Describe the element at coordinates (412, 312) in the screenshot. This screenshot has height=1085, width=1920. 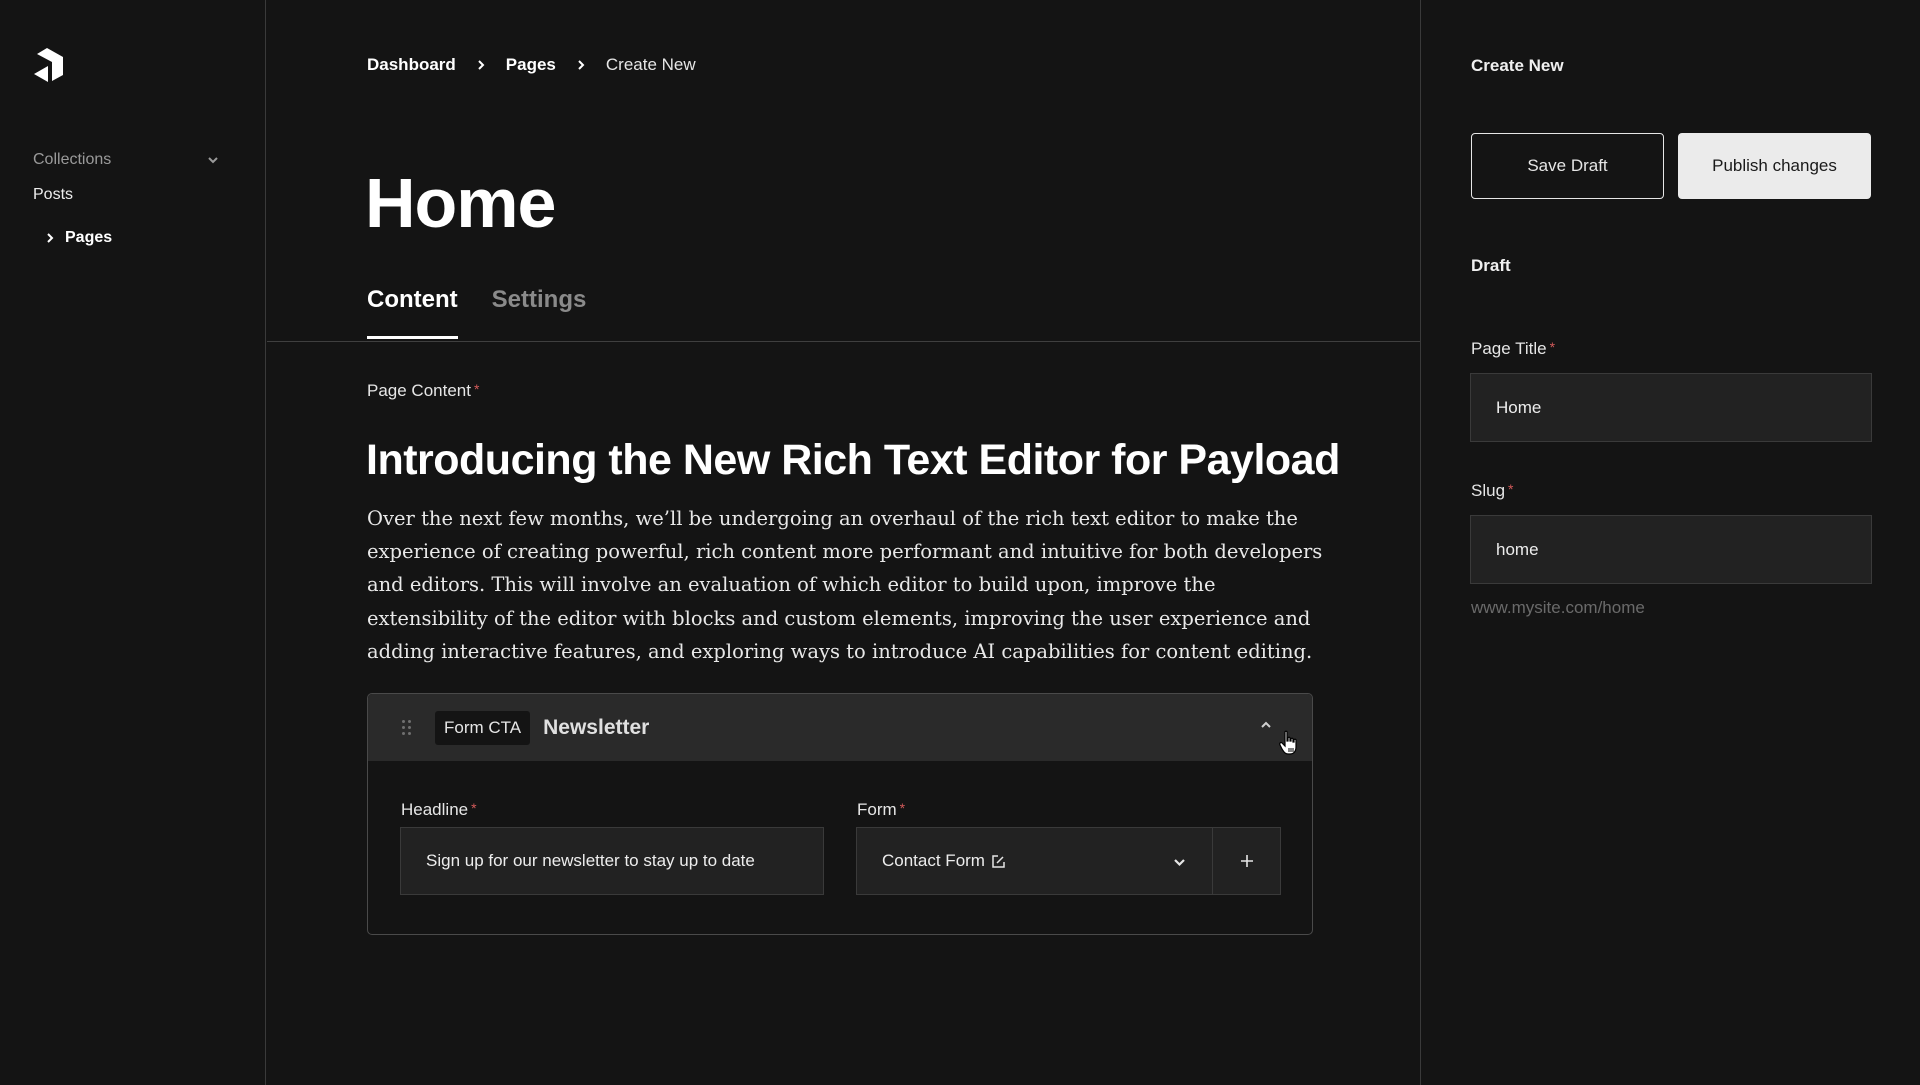
I see `tab-content: Content` at that location.